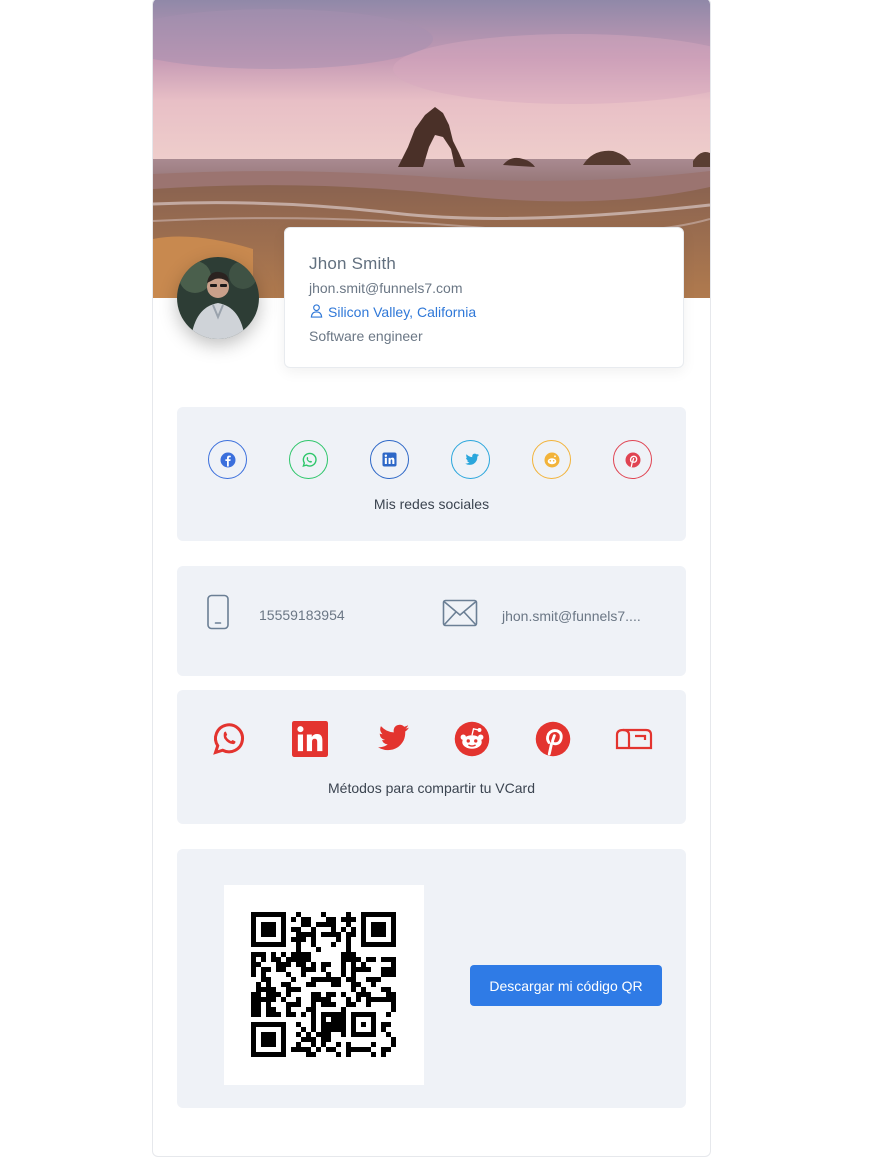 This screenshot has height=1166, width=869. I want to click on share-twitter-button, so click(391, 739).